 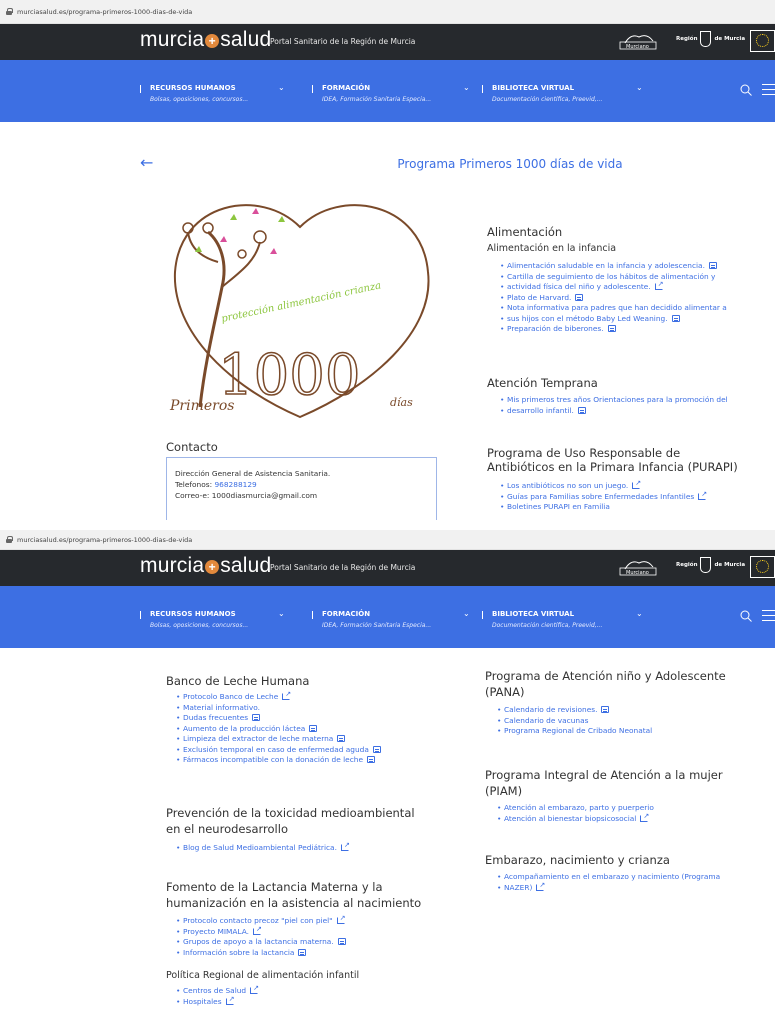 What do you see at coordinates (552, 248) in the screenshot?
I see `section-alimentacion-subtitle: Alimentación en la infancia` at bounding box center [552, 248].